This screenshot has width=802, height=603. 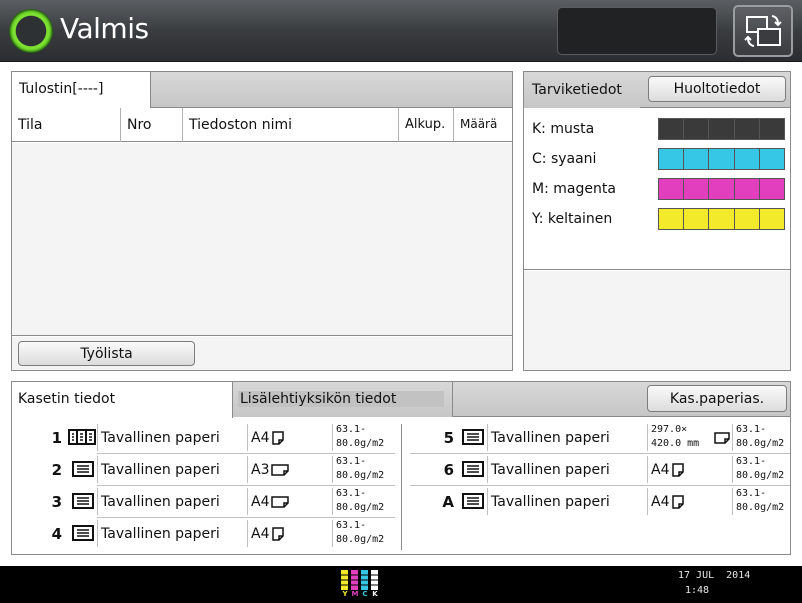 What do you see at coordinates (365, 594) in the screenshot?
I see `ink-label-cyan: C` at bounding box center [365, 594].